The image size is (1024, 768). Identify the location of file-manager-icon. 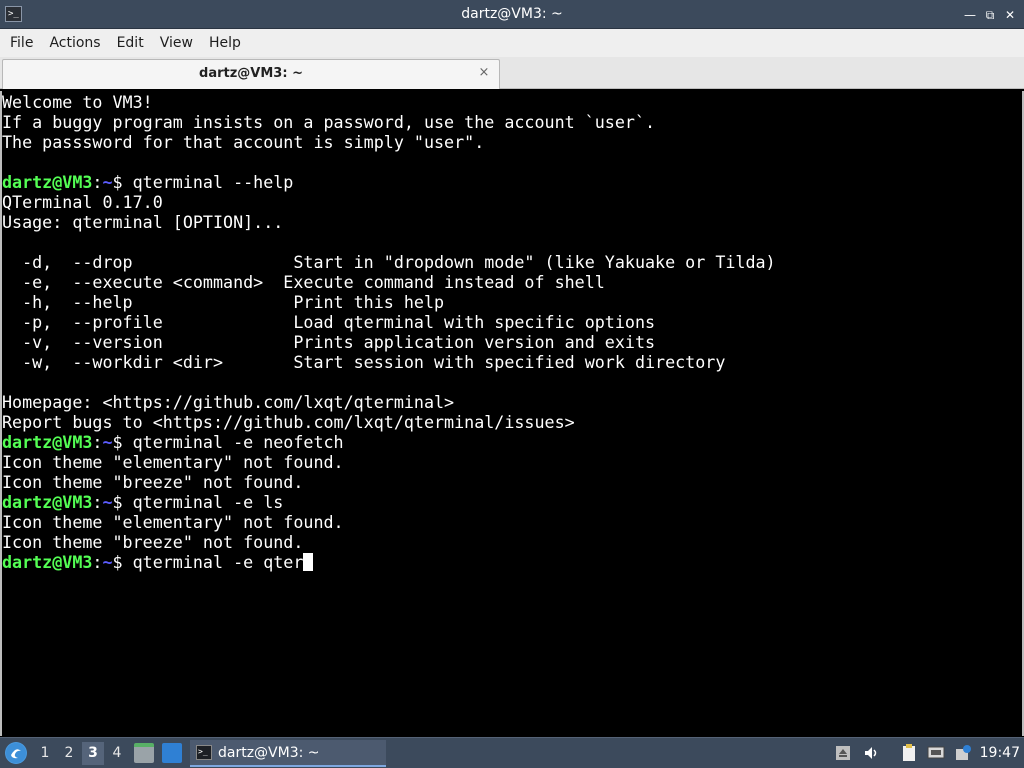
(144, 753).